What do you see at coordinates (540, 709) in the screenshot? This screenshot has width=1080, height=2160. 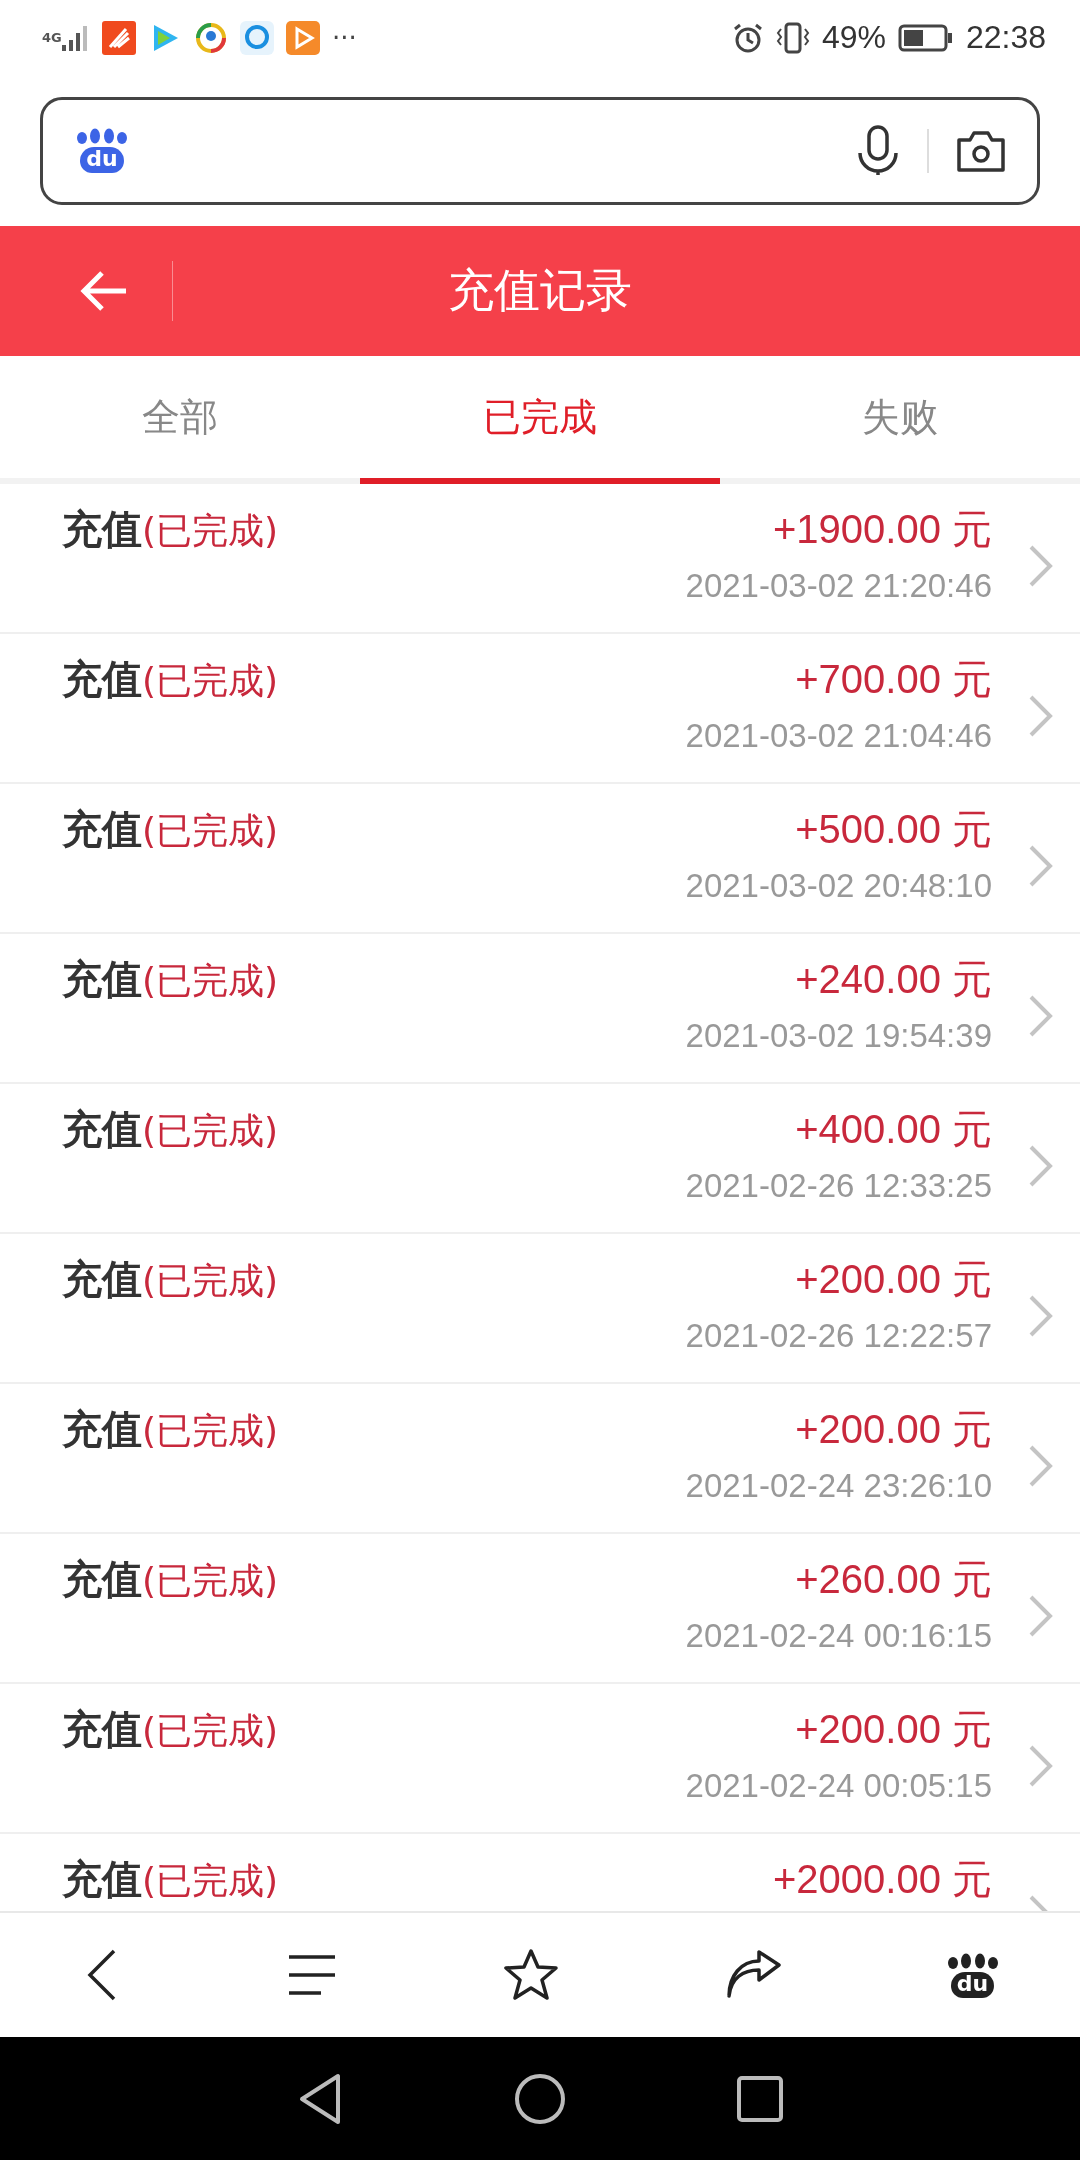 I see `record-row: 充值(已完成) +700.00 元 2021-03-02 21:04:46` at bounding box center [540, 709].